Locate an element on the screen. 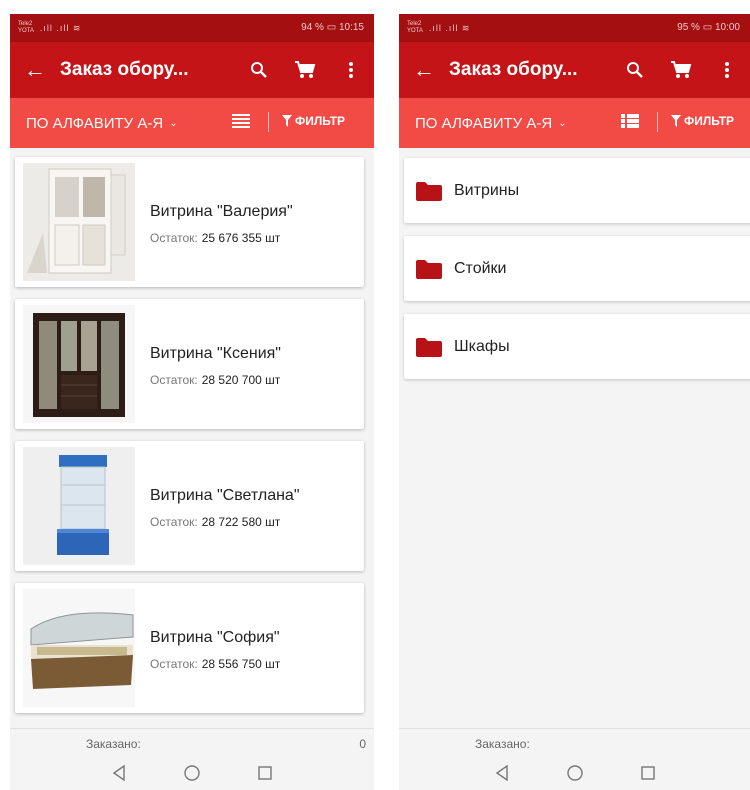 Image resolution: width=750 pixels, height=790 pixels. product-image-dark-wardrobe is located at coordinates (79, 364).